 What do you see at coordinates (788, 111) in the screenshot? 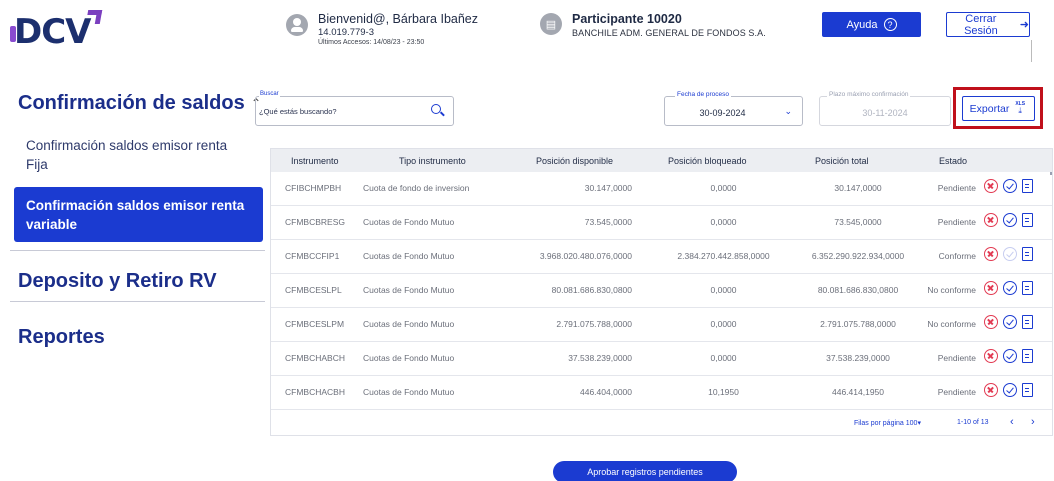
I see `chevron-down-icon: ⌄` at bounding box center [788, 111].